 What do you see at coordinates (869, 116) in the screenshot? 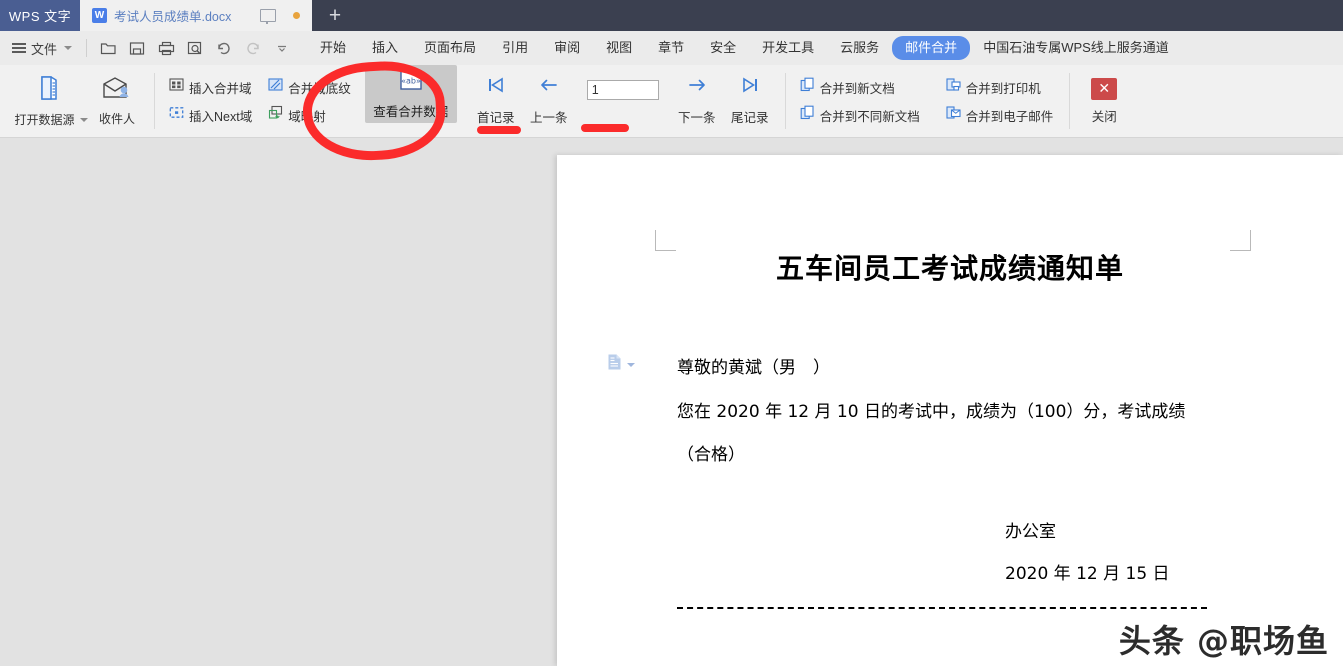
I see `merge-to-different-docs-label: 合并到不同新文档` at bounding box center [869, 116].